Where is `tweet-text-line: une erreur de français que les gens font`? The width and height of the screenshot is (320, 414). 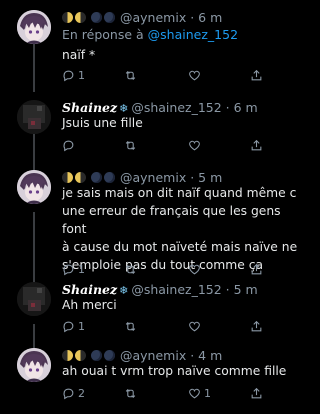 tweet-text-line: une erreur de français que les gens font is located at coordinates (171, 220).